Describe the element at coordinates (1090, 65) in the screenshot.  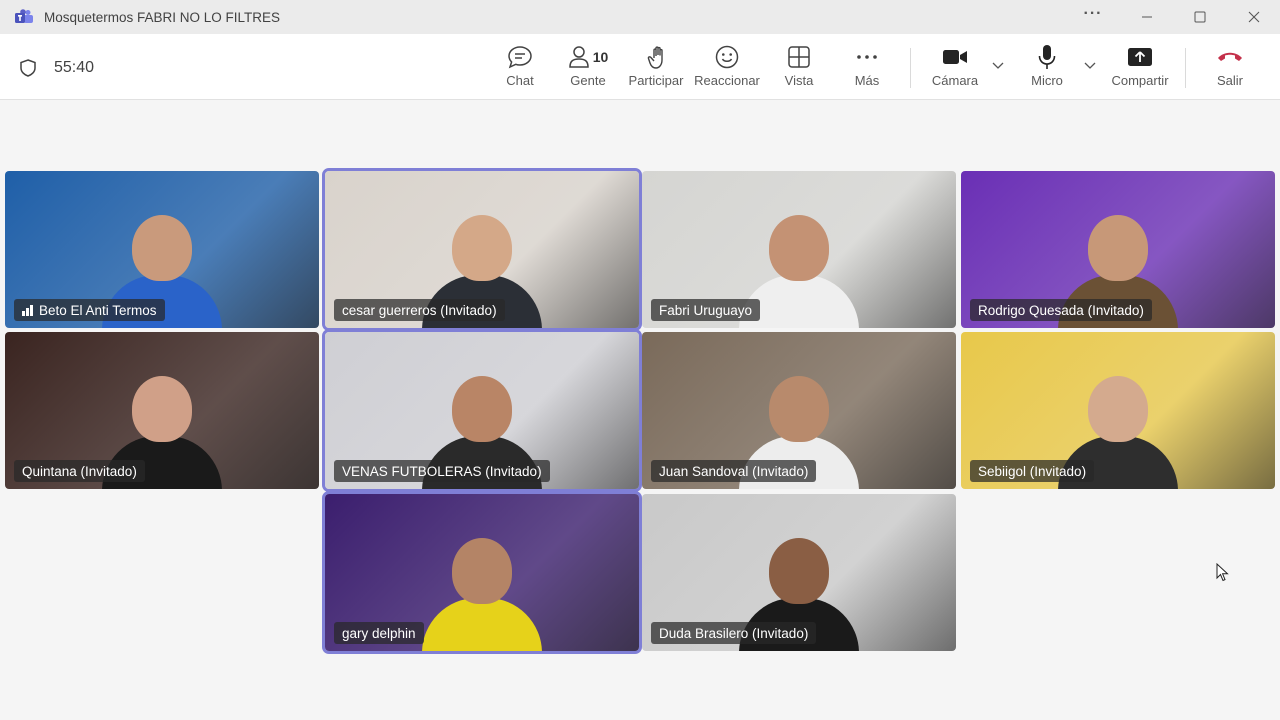
I see `mic-options-chevron-icon` at that location.